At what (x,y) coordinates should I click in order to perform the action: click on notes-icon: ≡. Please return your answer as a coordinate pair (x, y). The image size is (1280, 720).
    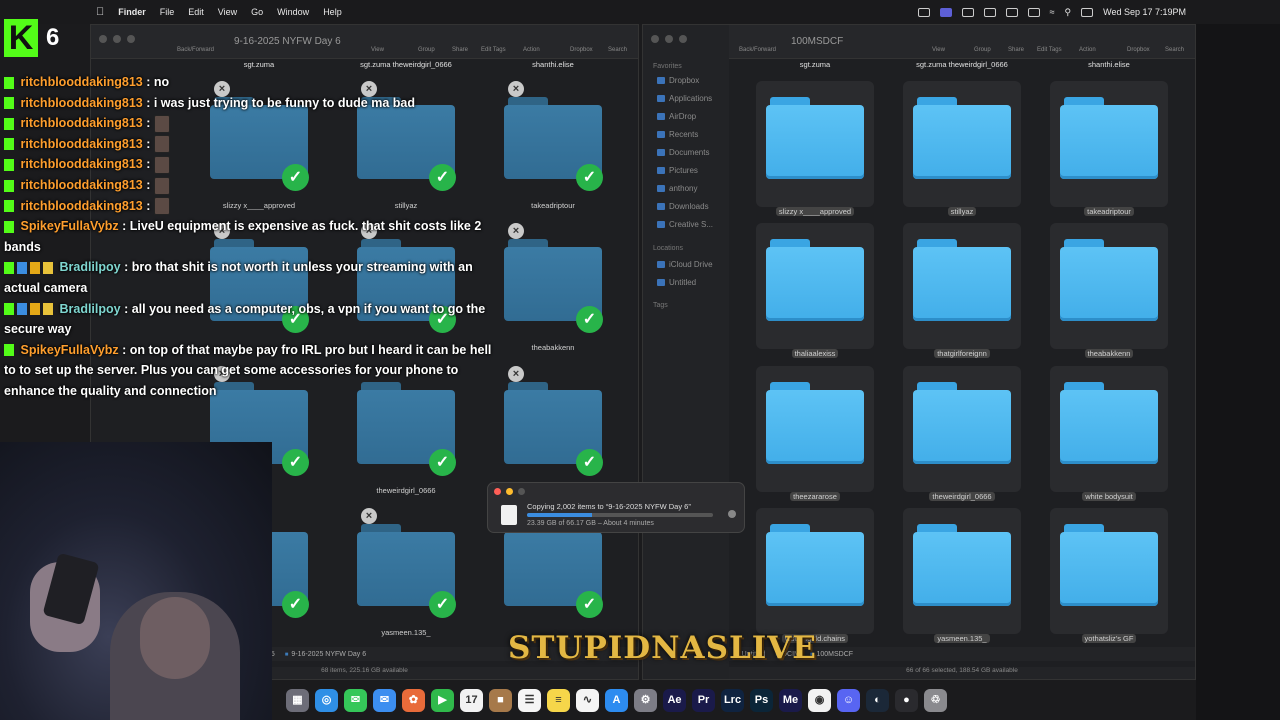
    Looking at the image, I should click on (558, 700).